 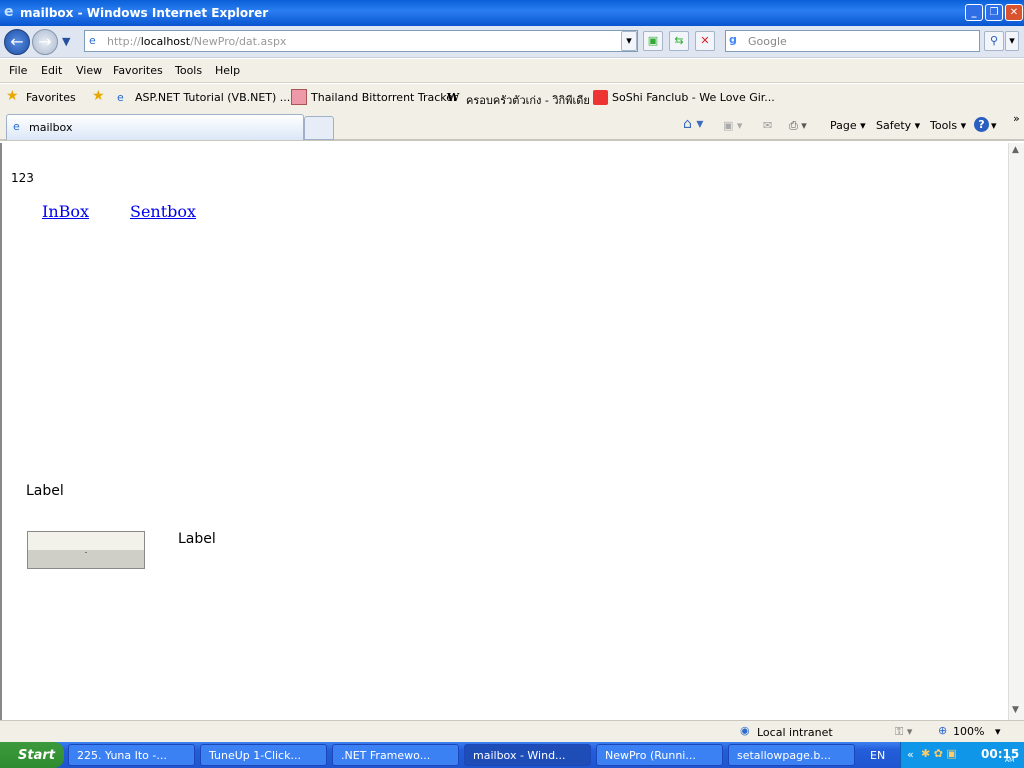 I want to click on url-text: http://localhost/NewPro/dat.aspx, so click(x=197, y=41).